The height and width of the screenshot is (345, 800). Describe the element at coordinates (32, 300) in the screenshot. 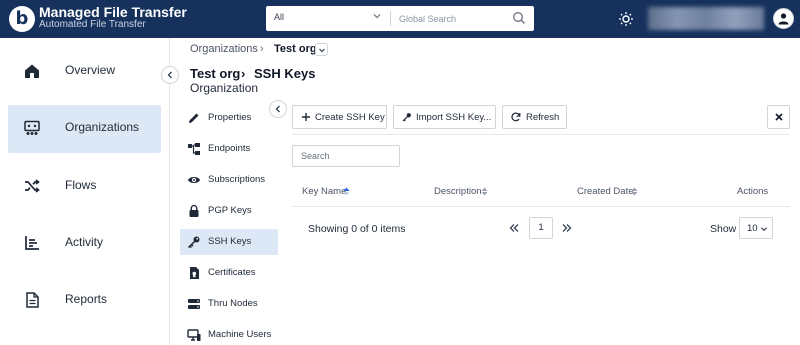

I see `report-document-icon` at that location.